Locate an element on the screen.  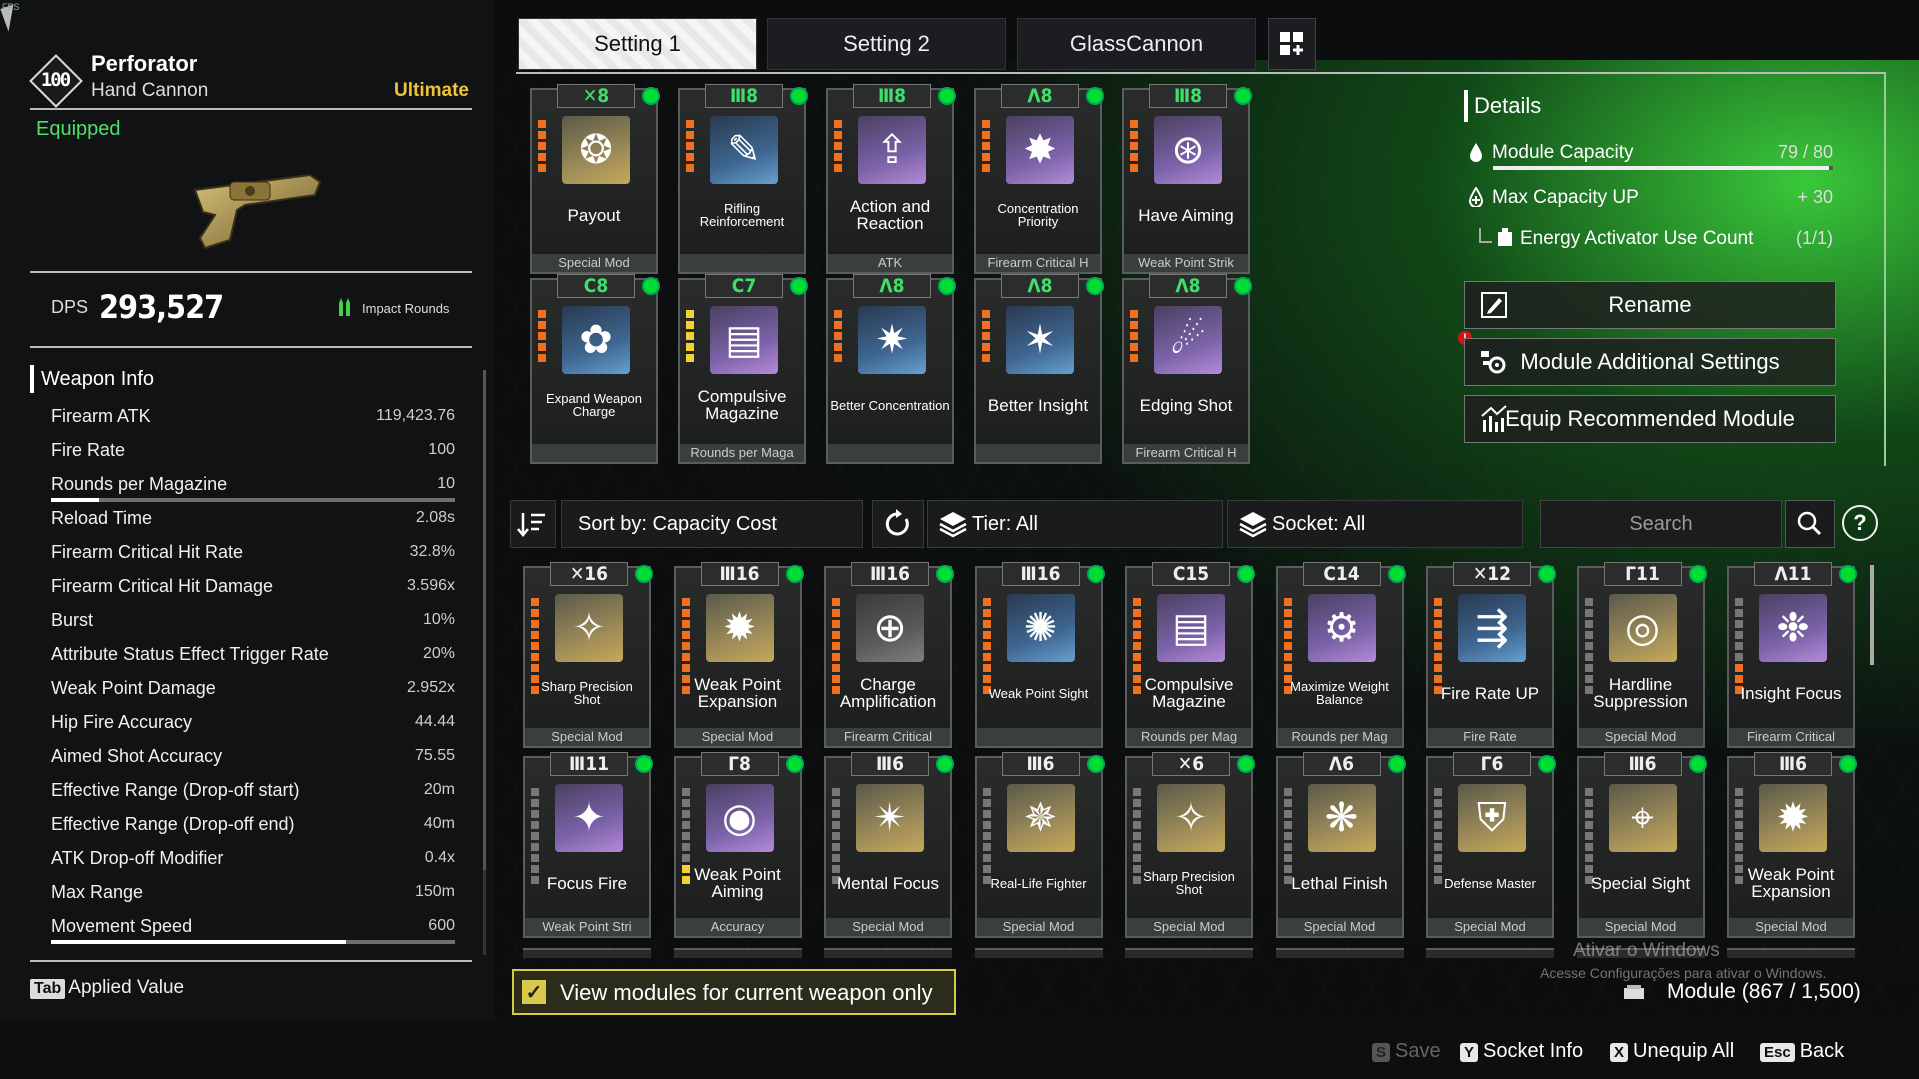
module-card: Ⅲ8 ⇪ Action and Reaction ATK is located at coordinates (891, 179).